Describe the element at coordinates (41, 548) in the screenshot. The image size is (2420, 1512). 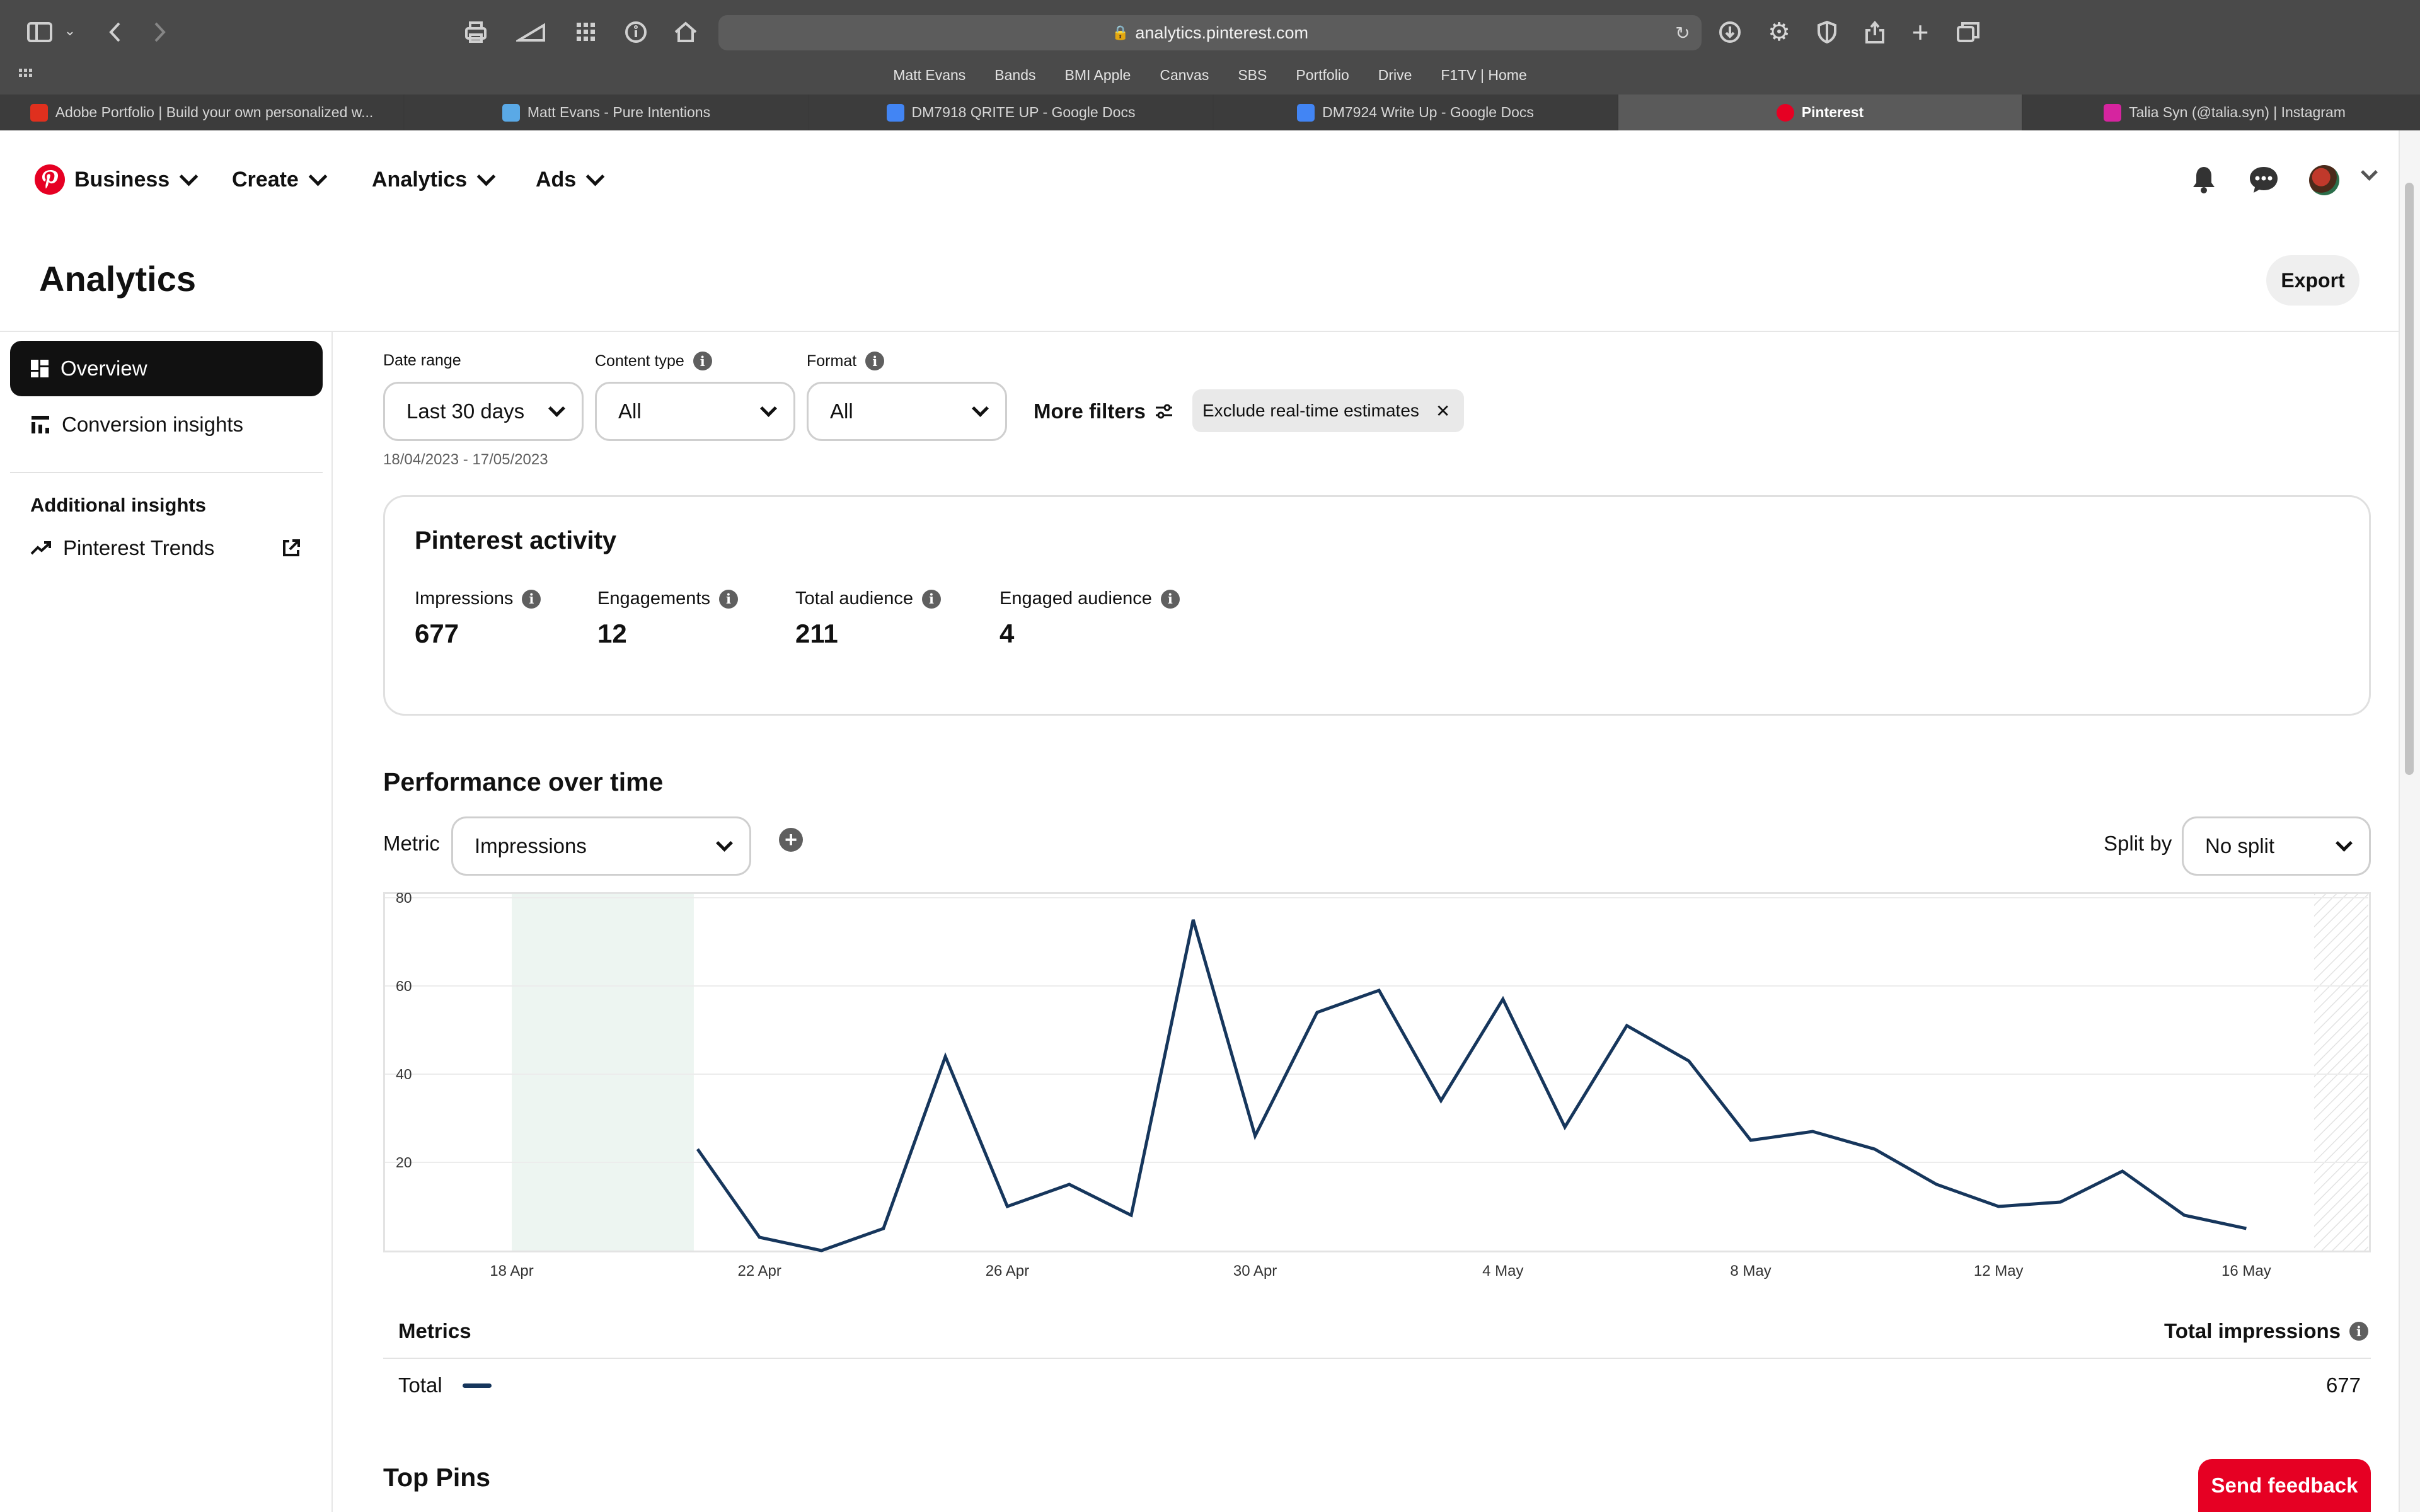
I see `trend-up-icon` at that location.